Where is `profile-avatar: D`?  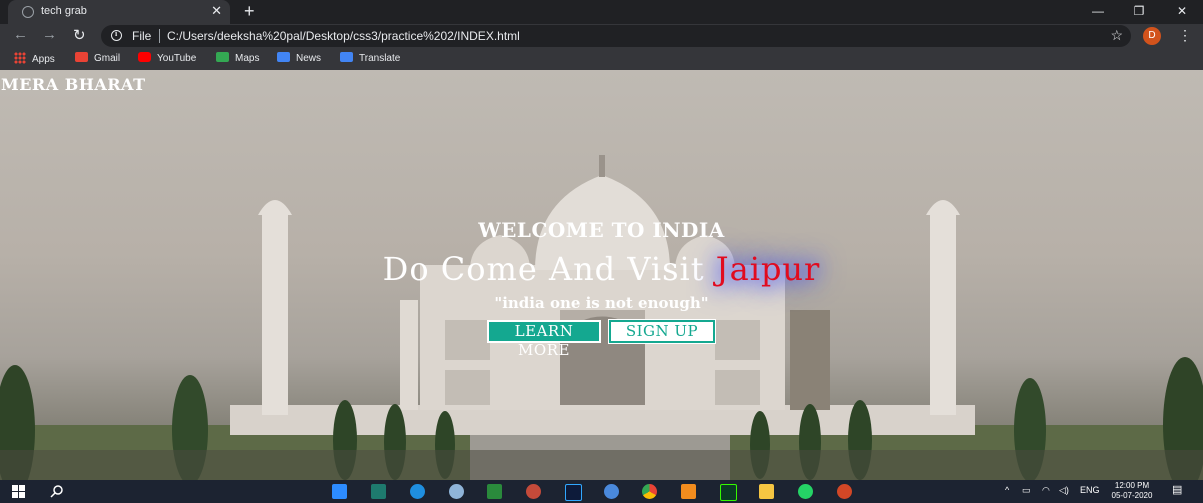 profile-avatar: D is located at coordinates (1152, 36).